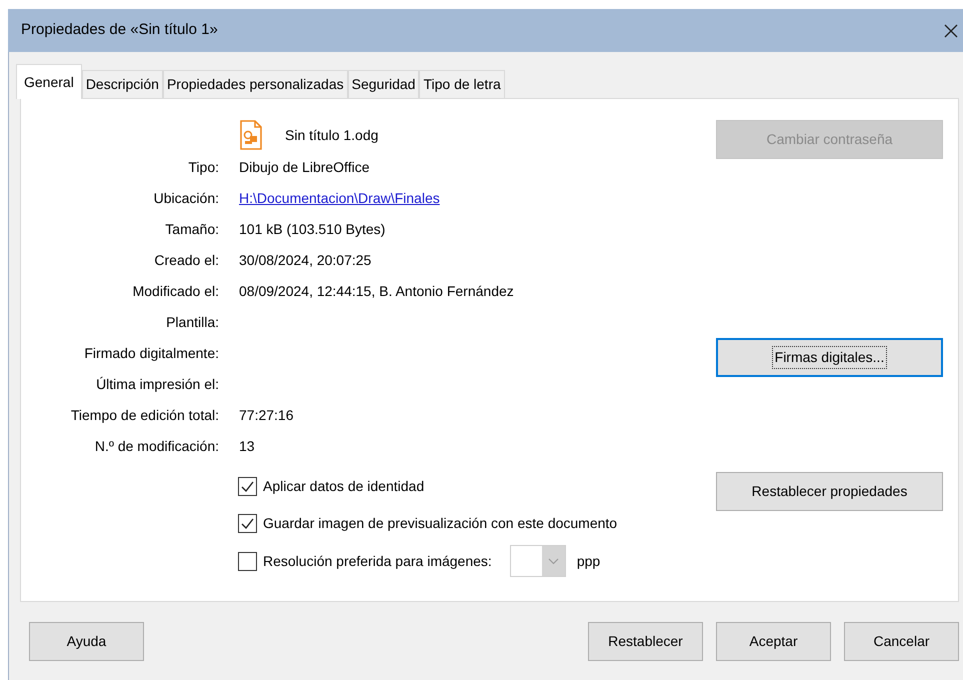  I want to click on button: Cancelar, so click(901, 641).